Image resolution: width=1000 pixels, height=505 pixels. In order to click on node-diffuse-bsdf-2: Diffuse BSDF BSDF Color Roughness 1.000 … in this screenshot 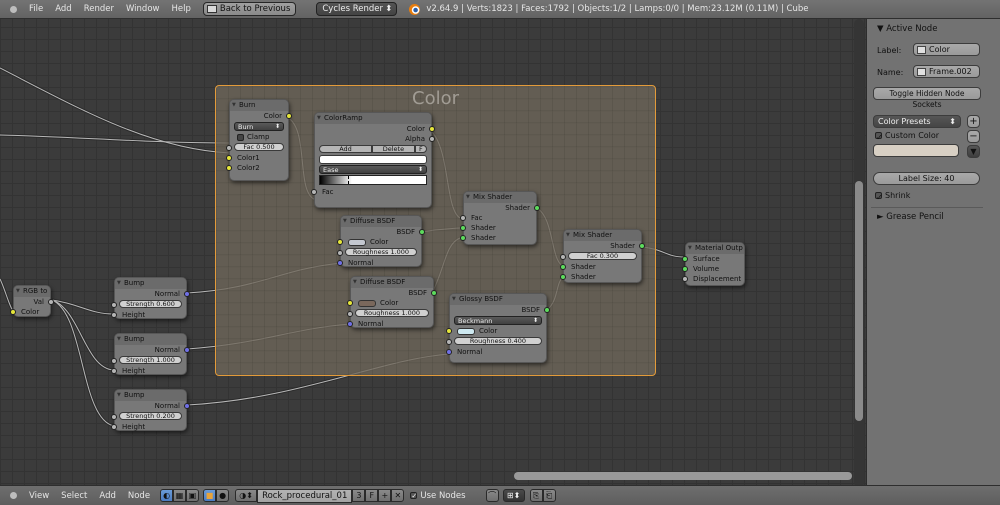, I will do `click(392, 302)`.